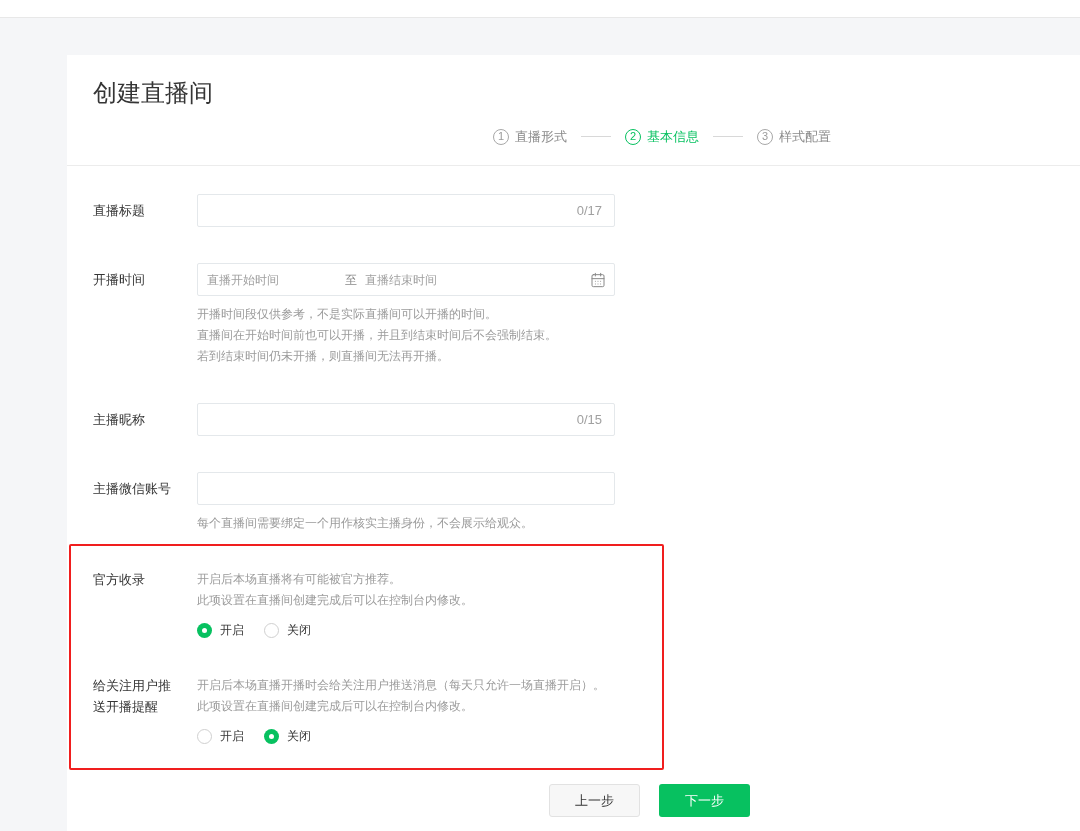  What do you see at coordinates (541, 137) in the screenshot?
I see `step-label: 直播形式` at bounding box center [541, 137].